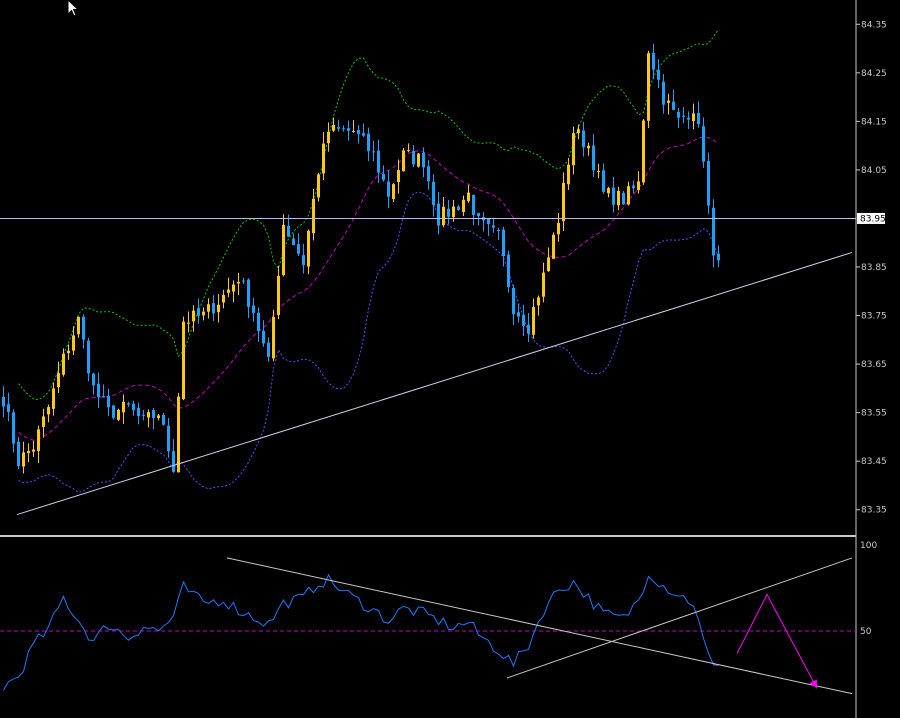 Image resolution: width=900 pixels, height=718 pixels. Describe the element at coordinates (868, 546) in the screenshot. I see `oscillator-tick-top: 100` at that location.